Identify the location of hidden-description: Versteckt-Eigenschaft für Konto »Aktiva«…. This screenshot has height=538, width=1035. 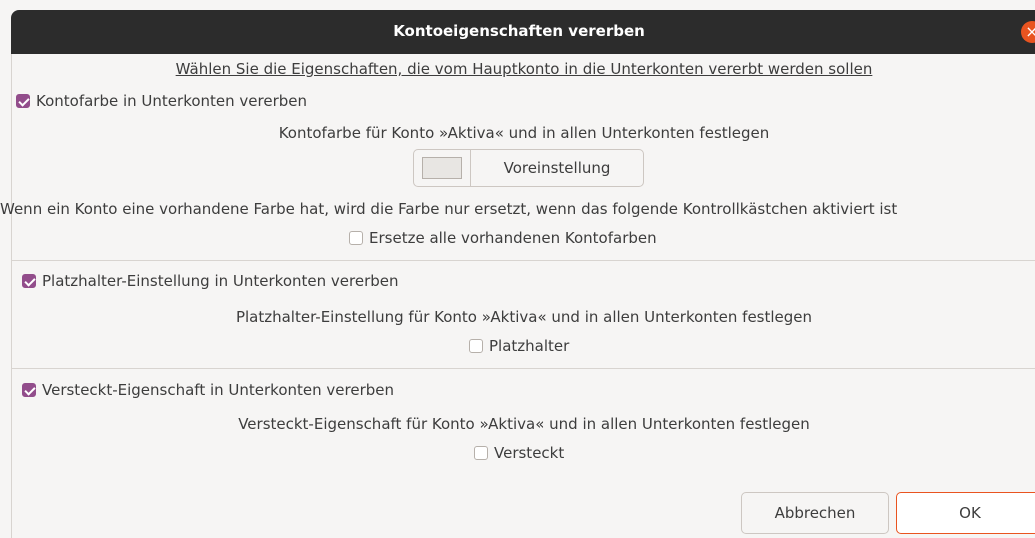
(524, 424).